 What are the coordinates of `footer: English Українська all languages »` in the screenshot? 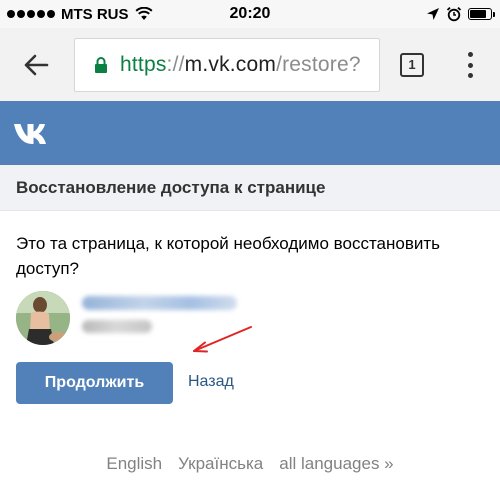 It's located at (250, 462).